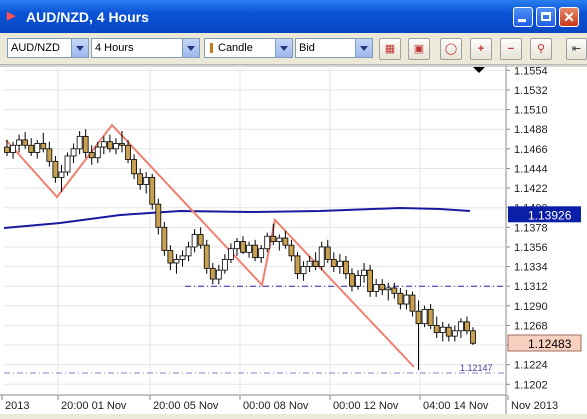 This screenshot has width=587, height=419. What do you see at coordinates (523, 17) in the screenshot?
I see `minimize-button` at bounding box center [523, 17].